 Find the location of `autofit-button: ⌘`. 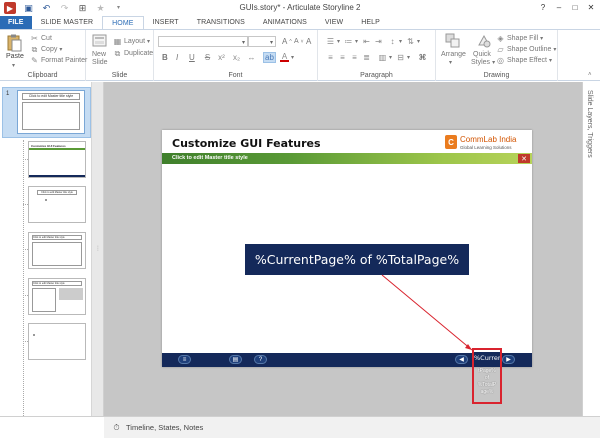

autofit-button: ⌘ is located at coordinates (422, 57).